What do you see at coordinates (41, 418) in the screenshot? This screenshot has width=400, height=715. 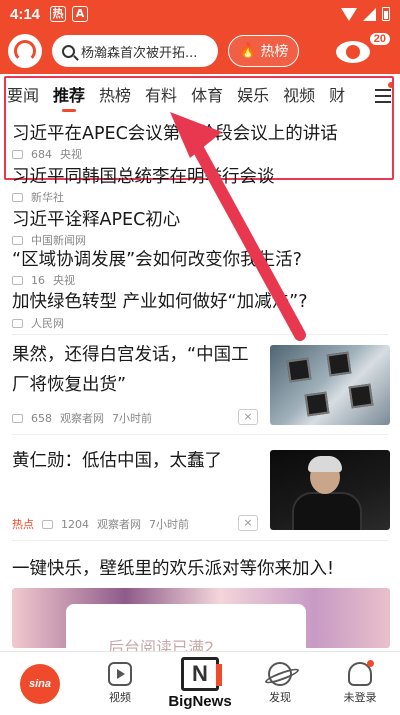 I see `comment-count: 658` at bounding box center [41, 418].